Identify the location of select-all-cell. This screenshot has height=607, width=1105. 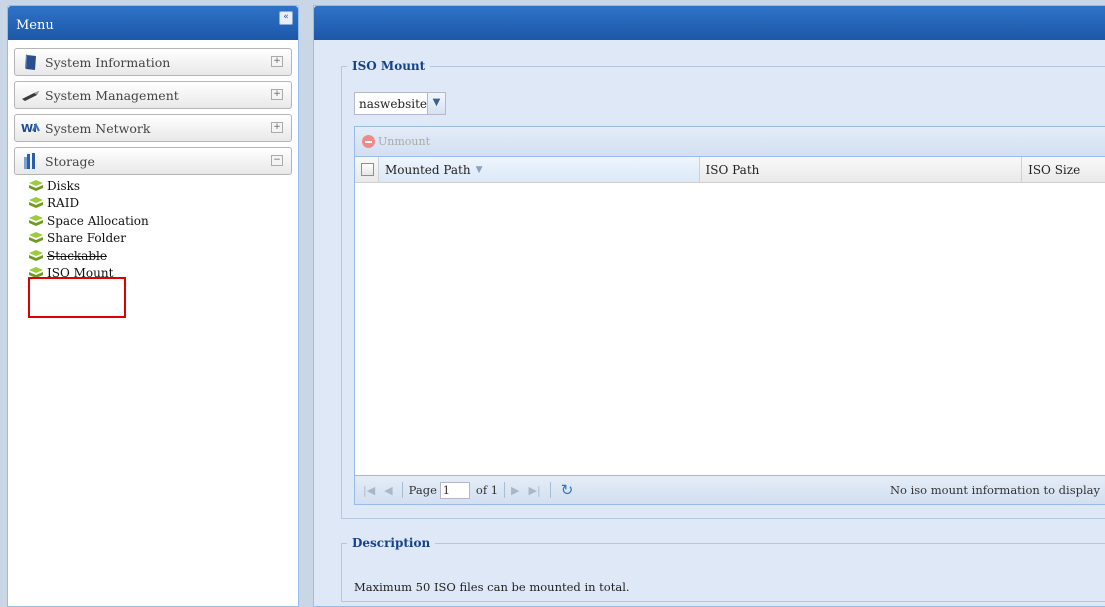
(367, 169).